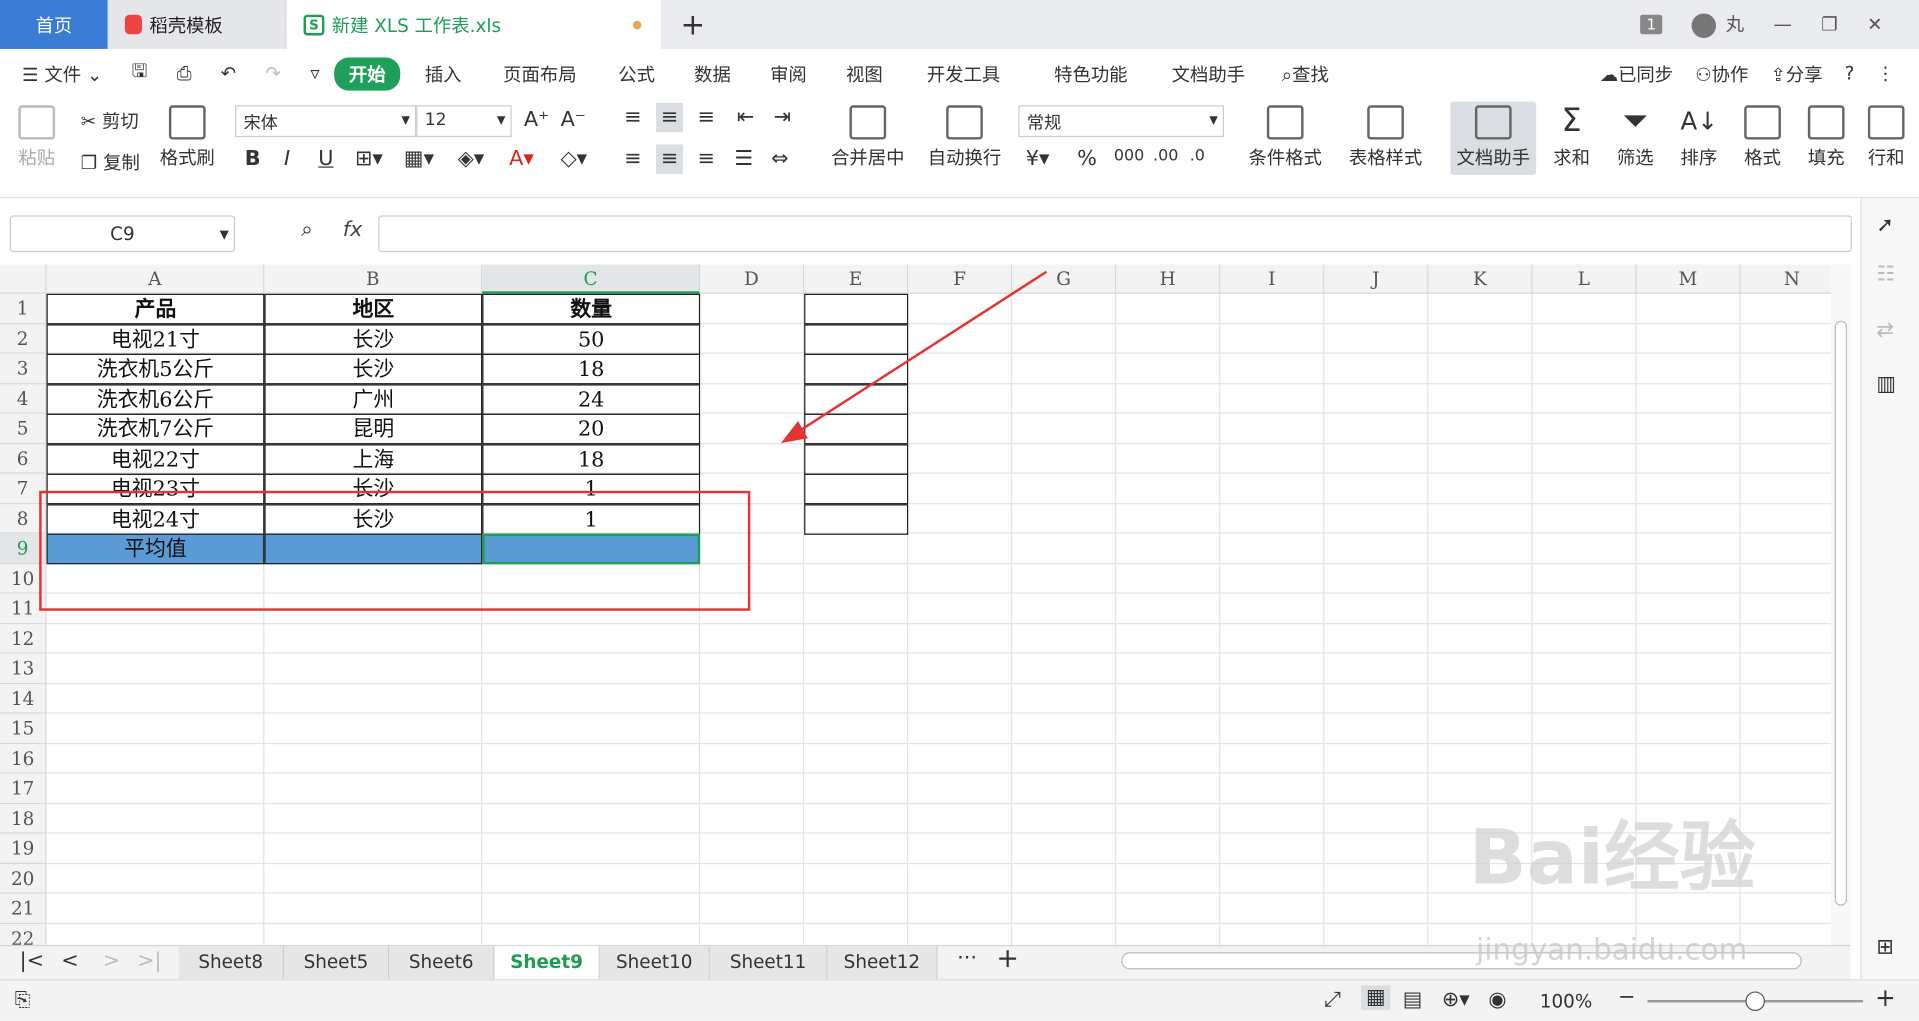 This screenshot has height=1021, width=1919. I want to click on column-header-m: M, so click(1688, 279).